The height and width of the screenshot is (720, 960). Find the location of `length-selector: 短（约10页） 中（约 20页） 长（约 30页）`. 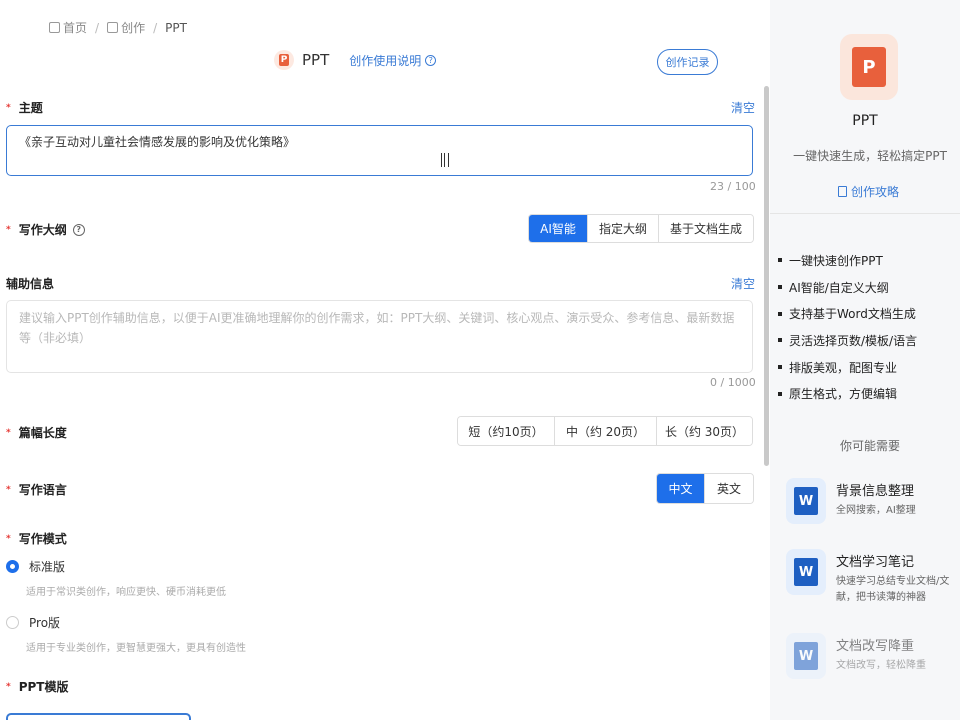

length-selector: 短（约10页） 中（约 20页） 长（约 30页） is located at coordinates (605, 431).